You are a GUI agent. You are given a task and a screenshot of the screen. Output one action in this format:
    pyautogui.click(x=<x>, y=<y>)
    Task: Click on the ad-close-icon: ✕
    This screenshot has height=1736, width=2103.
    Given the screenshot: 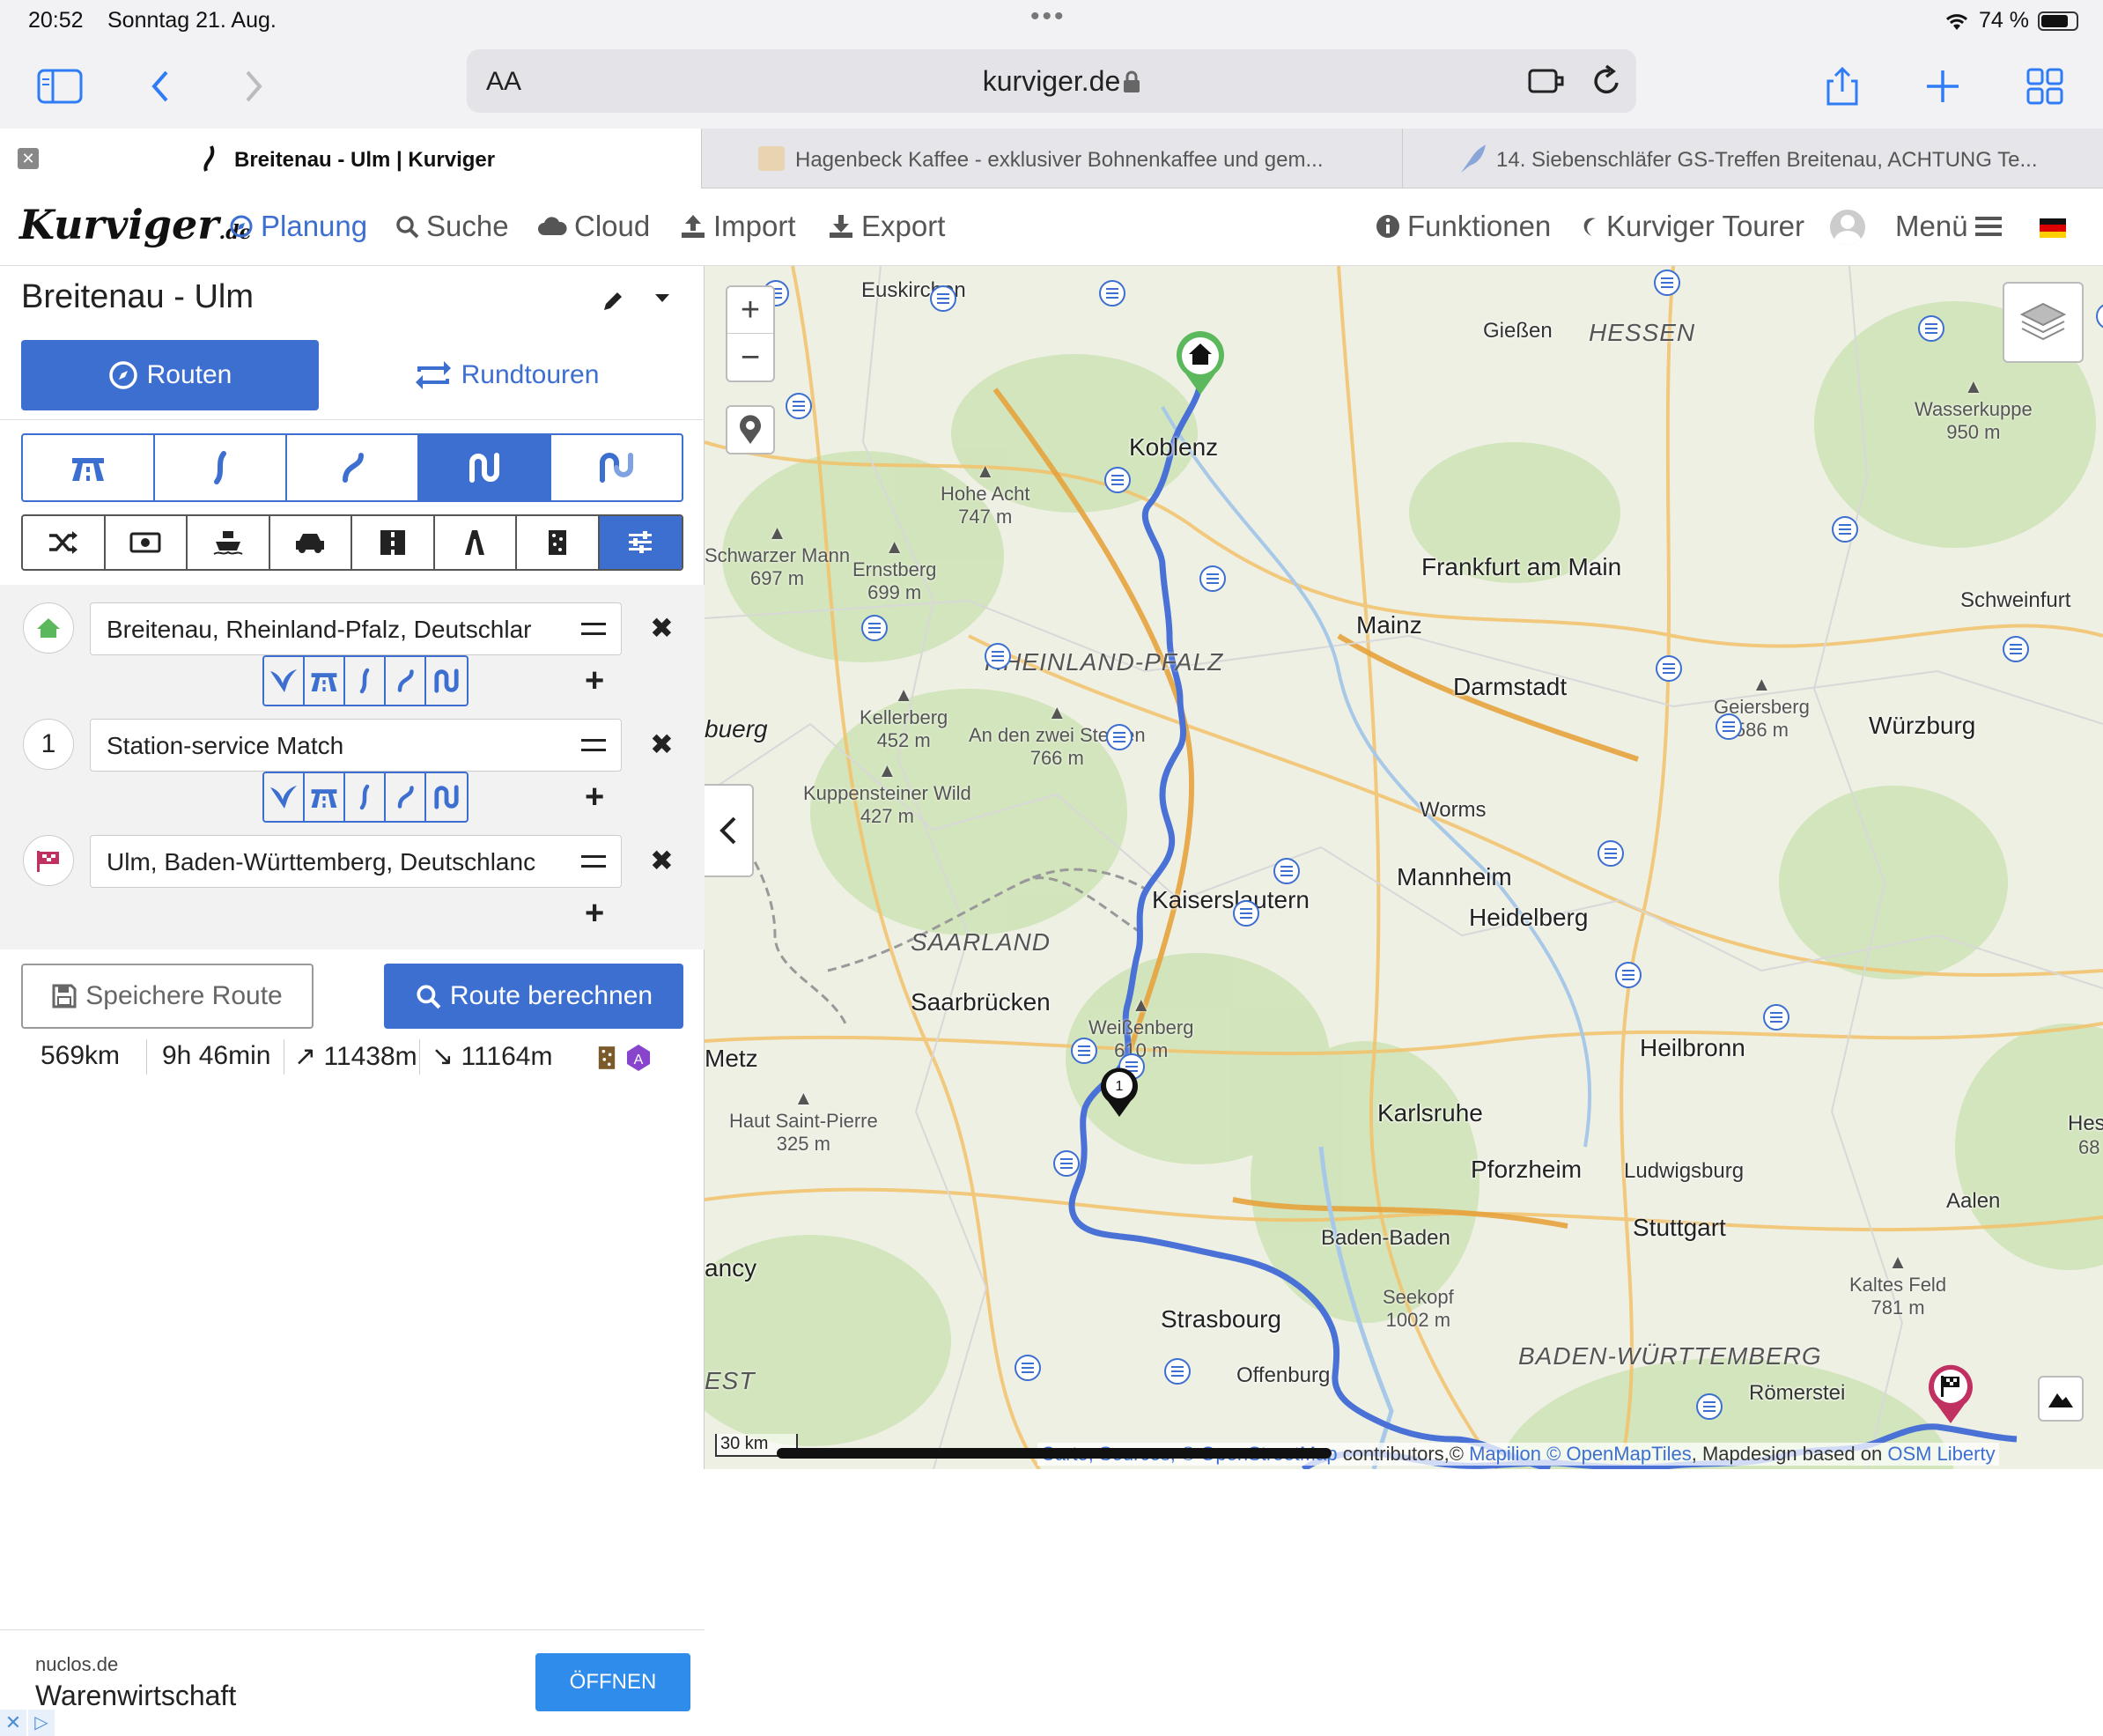 What is the action you would take?
    pyautogui.click(x=13, y=1723)
    